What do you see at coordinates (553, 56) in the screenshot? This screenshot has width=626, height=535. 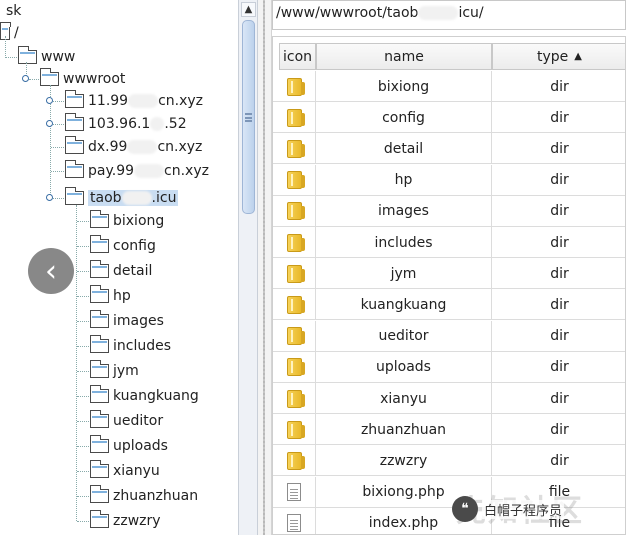 I see `column-header-label: type` at bounding box center [553, 56].